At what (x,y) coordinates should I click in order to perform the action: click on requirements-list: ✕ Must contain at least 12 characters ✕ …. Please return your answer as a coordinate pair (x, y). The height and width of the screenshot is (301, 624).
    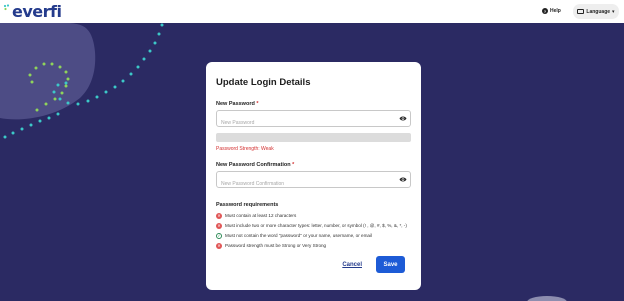
    Looking at the image, I should click on (313, 231).